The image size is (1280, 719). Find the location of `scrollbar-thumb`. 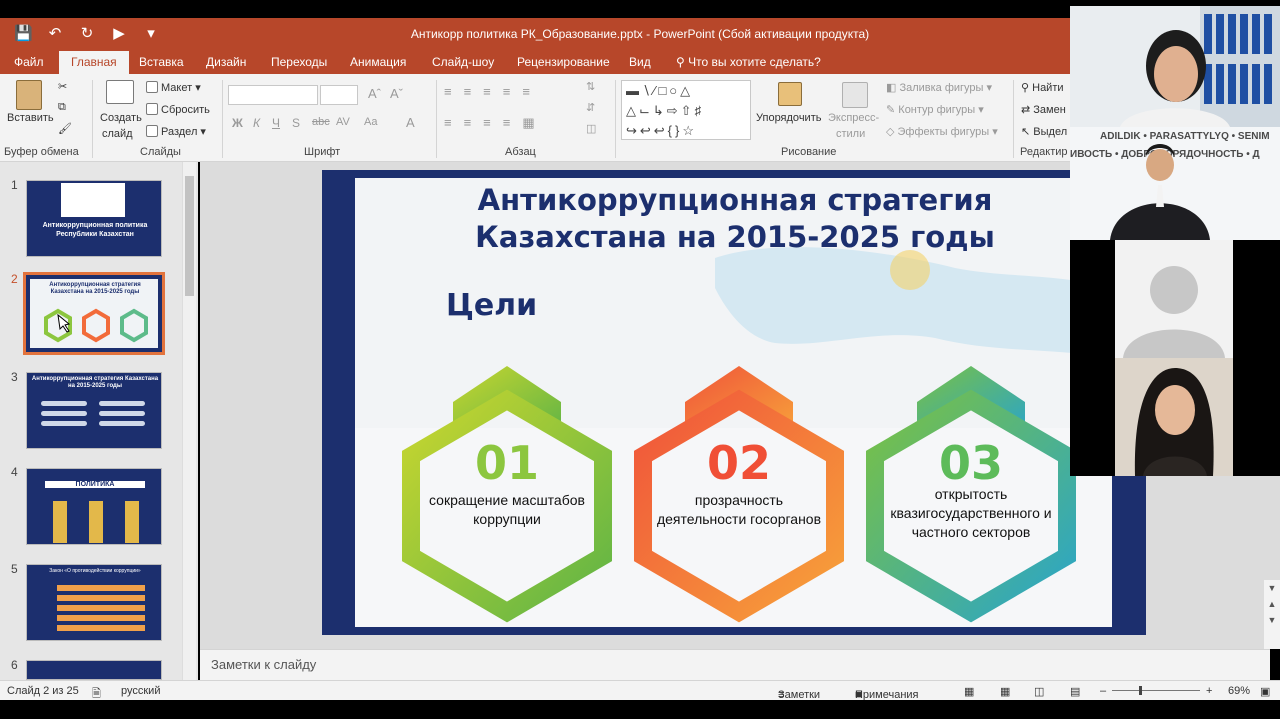

scrollbar-thumb is located at coordinates (189, 236).